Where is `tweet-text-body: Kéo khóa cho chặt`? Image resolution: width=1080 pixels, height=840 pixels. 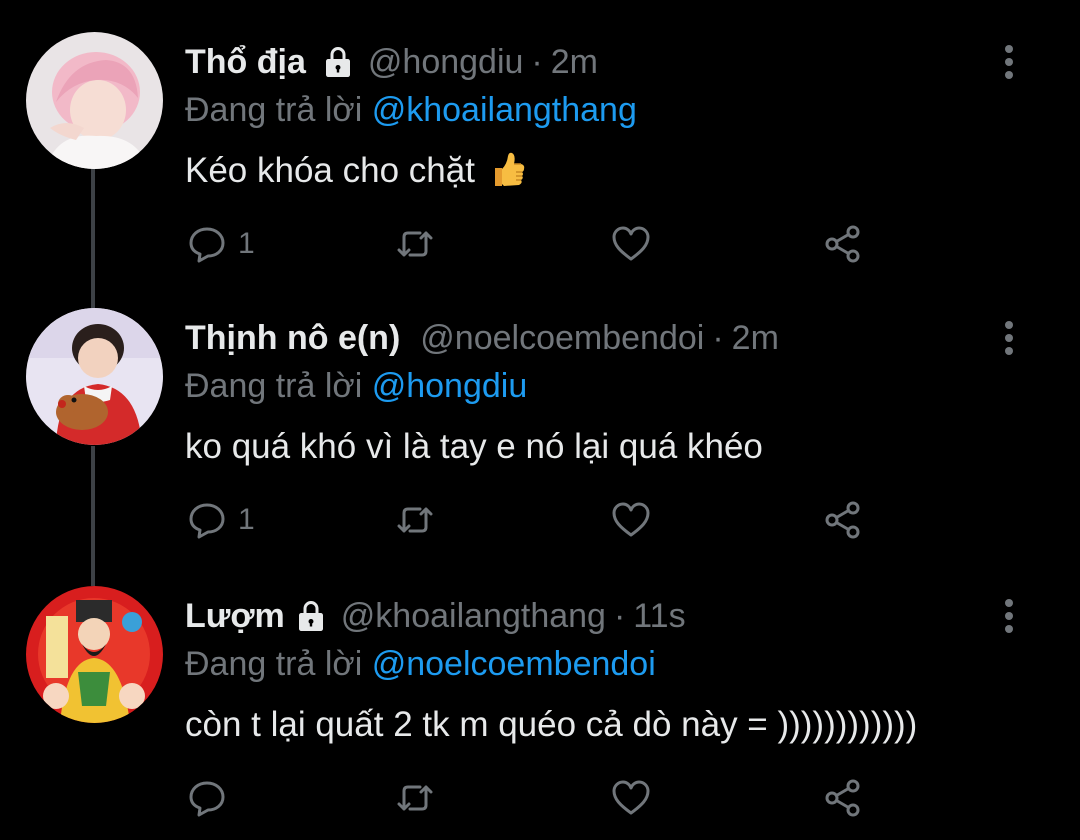
tweet-text-body: Kéo khóa cho chặt is located at coordinates (330, 170).